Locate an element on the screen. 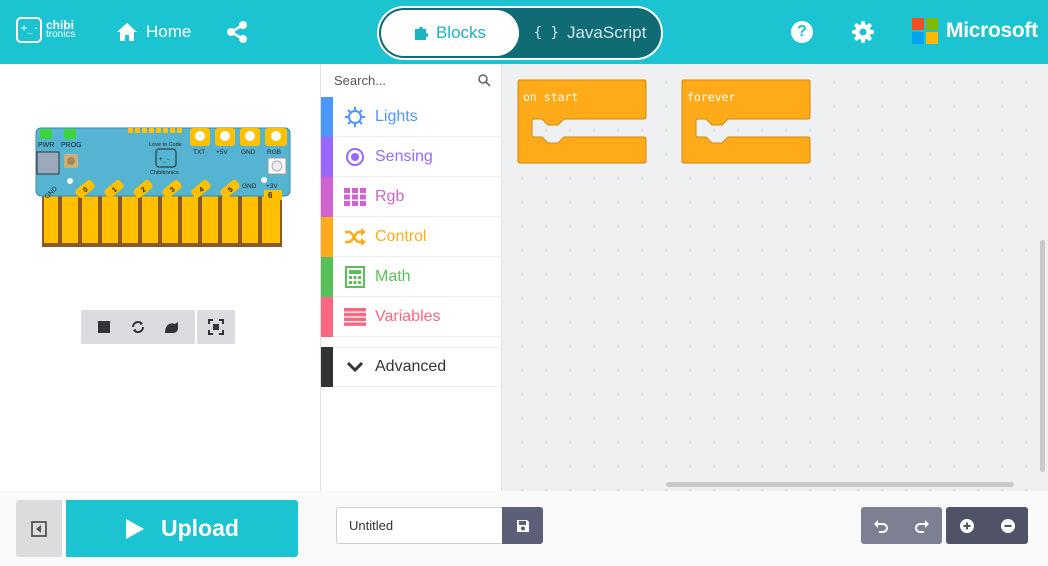  redo-button is located at coordinates (922, 526).